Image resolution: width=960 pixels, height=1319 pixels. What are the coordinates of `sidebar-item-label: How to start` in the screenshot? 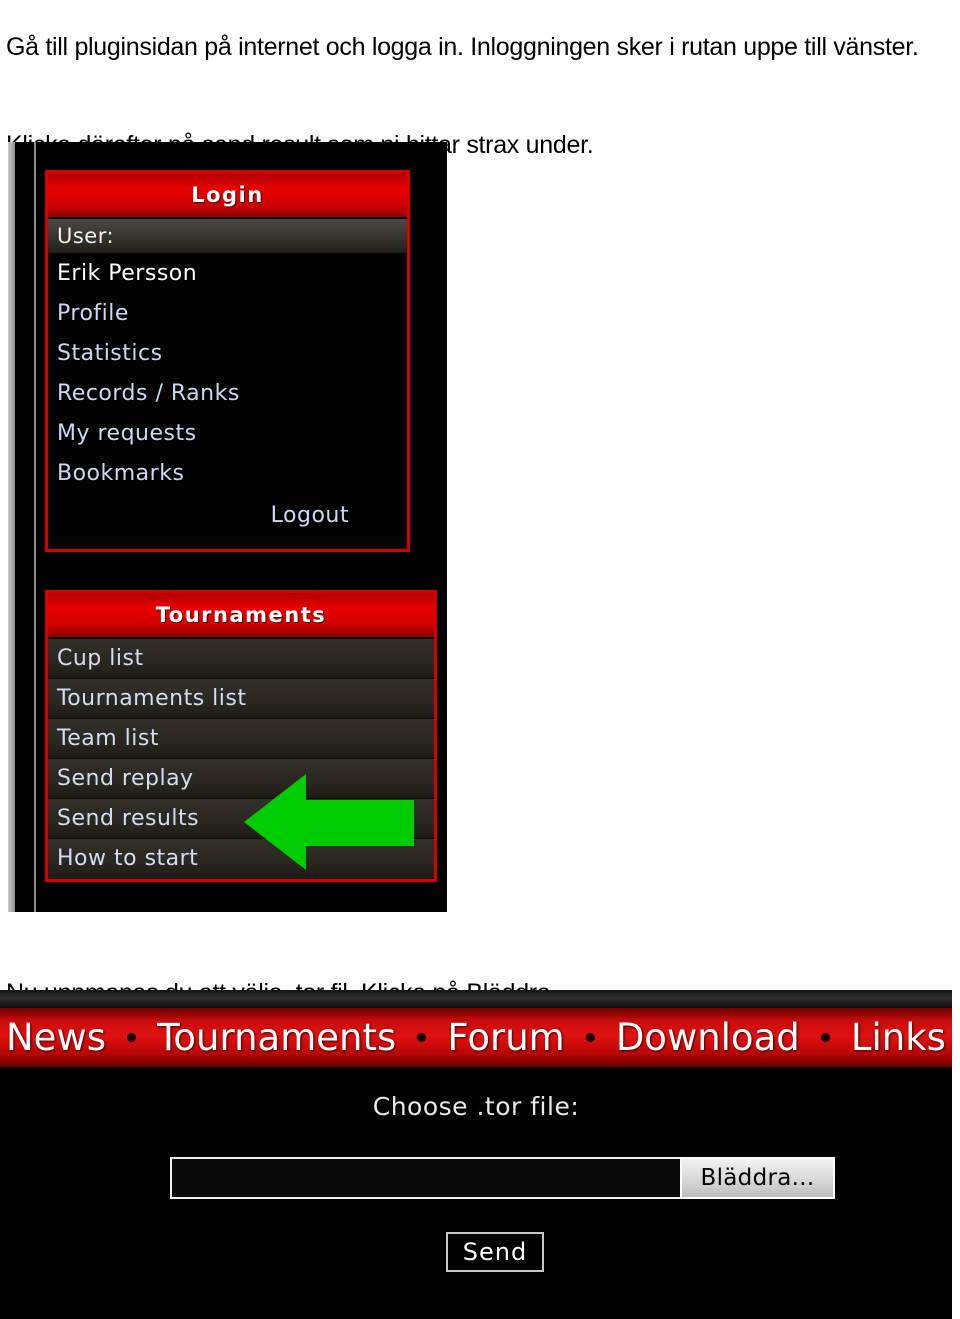 It's located at (128, 858).